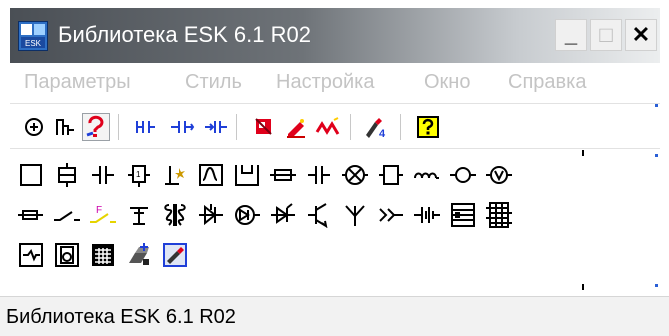 The width and height of the screenshot is (669, 336). Describe the element at coordinates (182, 127) in the screenshot. I see `contact-join-icon` at that location.